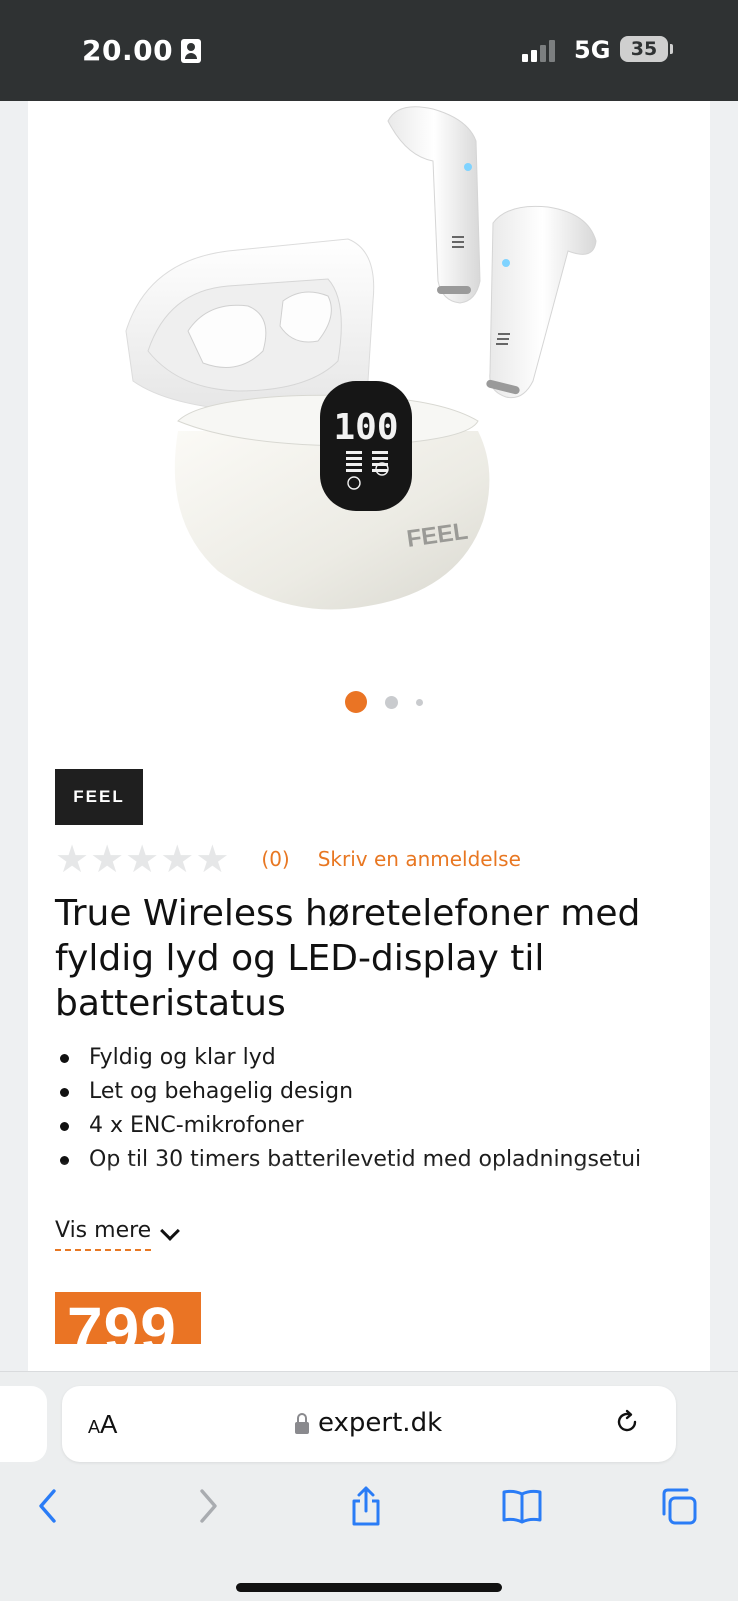 Image resolution: width=738 pixels, height=1601 pixels. I want to click on previous-tab-preview, so click(23, 1424).